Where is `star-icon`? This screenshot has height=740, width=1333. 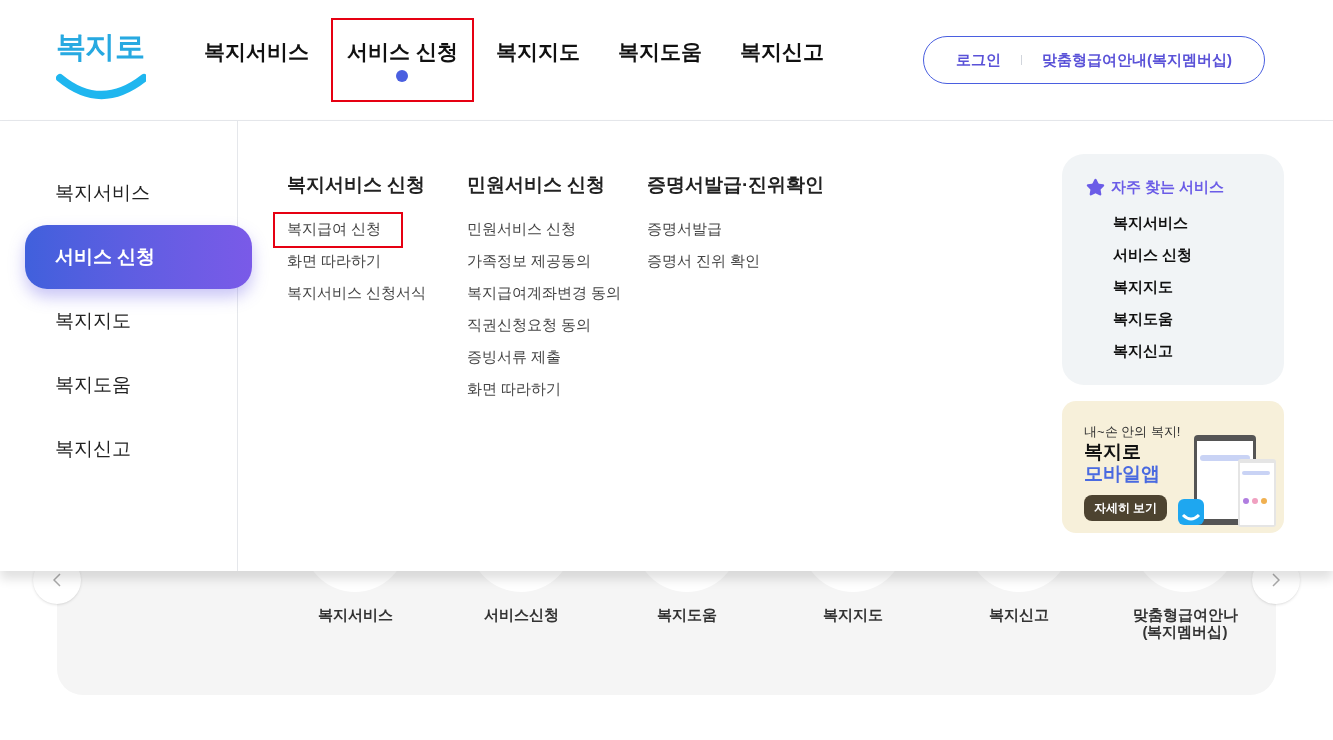 star-icon is located at coordinates (1095, 187).